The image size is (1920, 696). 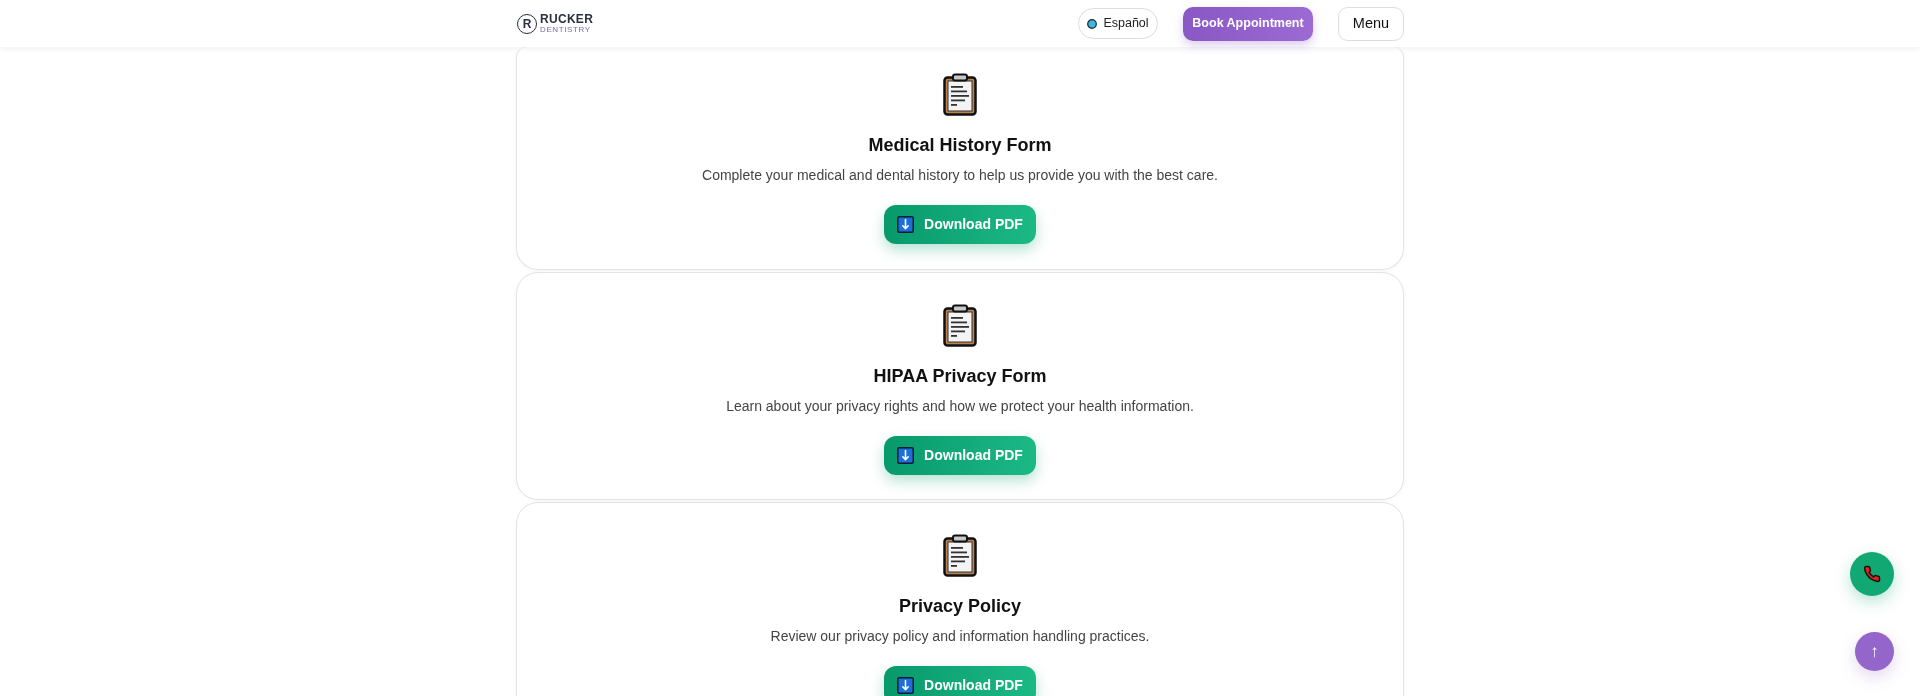 What do you see at coordinates (1248, 23) in the screenshot?
I see `book-appointment-button: Book Appointment` at bounding box center [1248, 23].